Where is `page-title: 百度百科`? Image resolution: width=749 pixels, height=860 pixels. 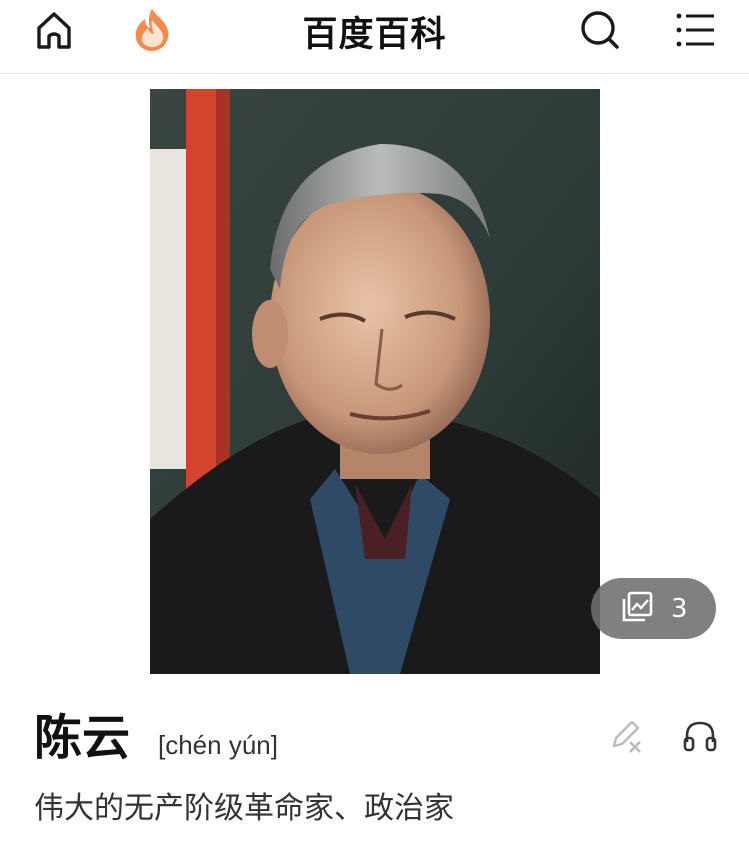 page-title: 百度百科 is located at coordinates (374, 35).